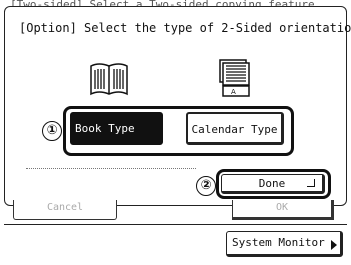 The image size is (351, 265). I want to click on background-ok-button: OK, so click(283, 210).